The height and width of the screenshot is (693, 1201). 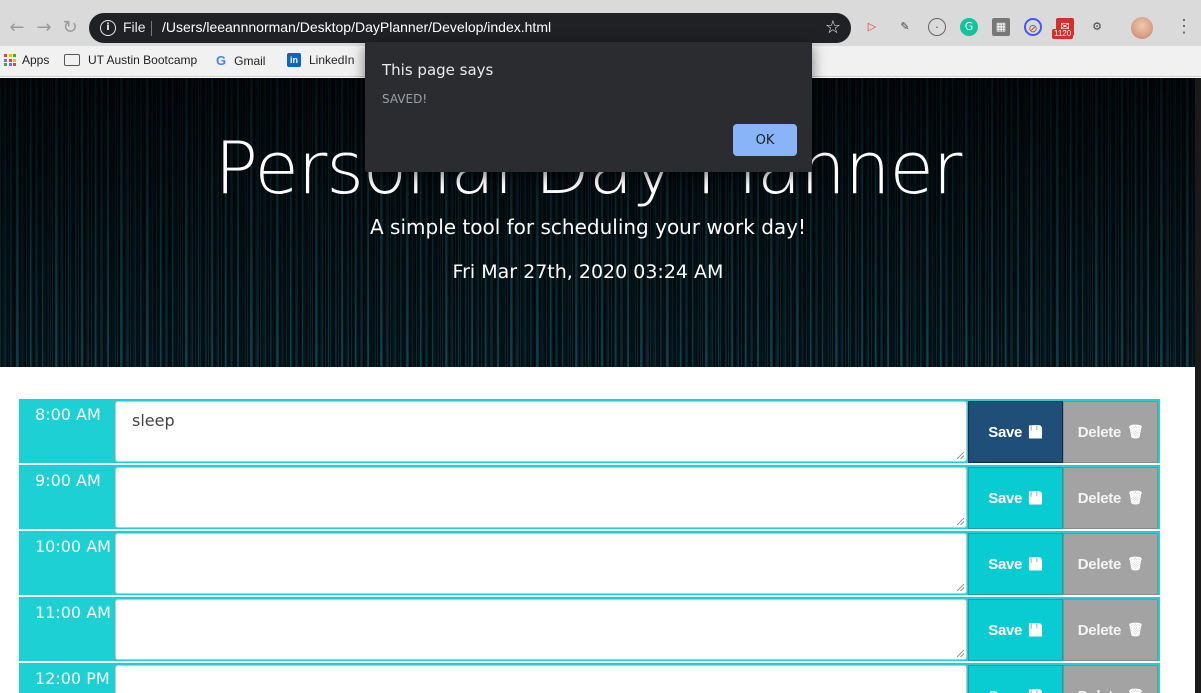 What do you see at coordinates (588, 272) in the screenshot?
I see `current-date: Fri Mar 27th, 2020 03:24 AM` at bounding box center [588, 272].